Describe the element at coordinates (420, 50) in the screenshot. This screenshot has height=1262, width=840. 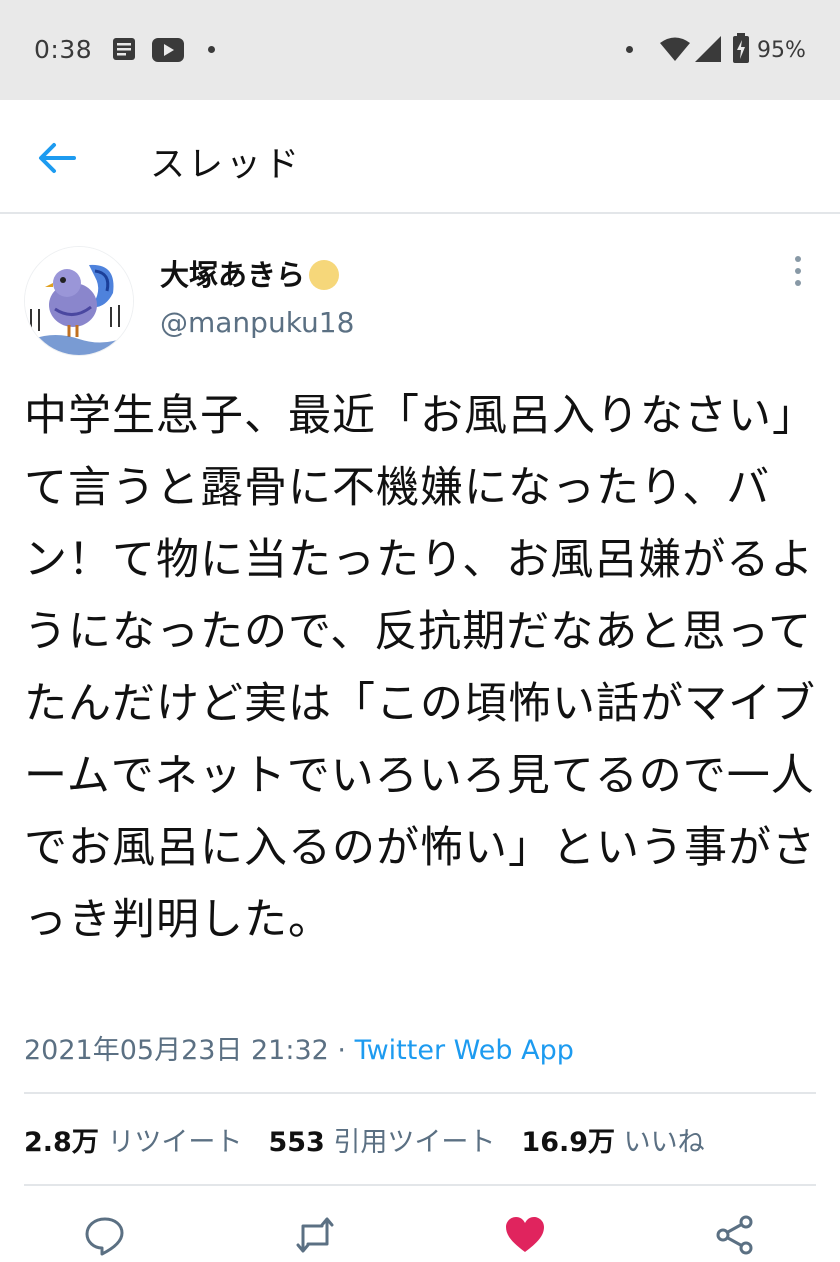
I see `status-bar: 0:38 95%` at that location.